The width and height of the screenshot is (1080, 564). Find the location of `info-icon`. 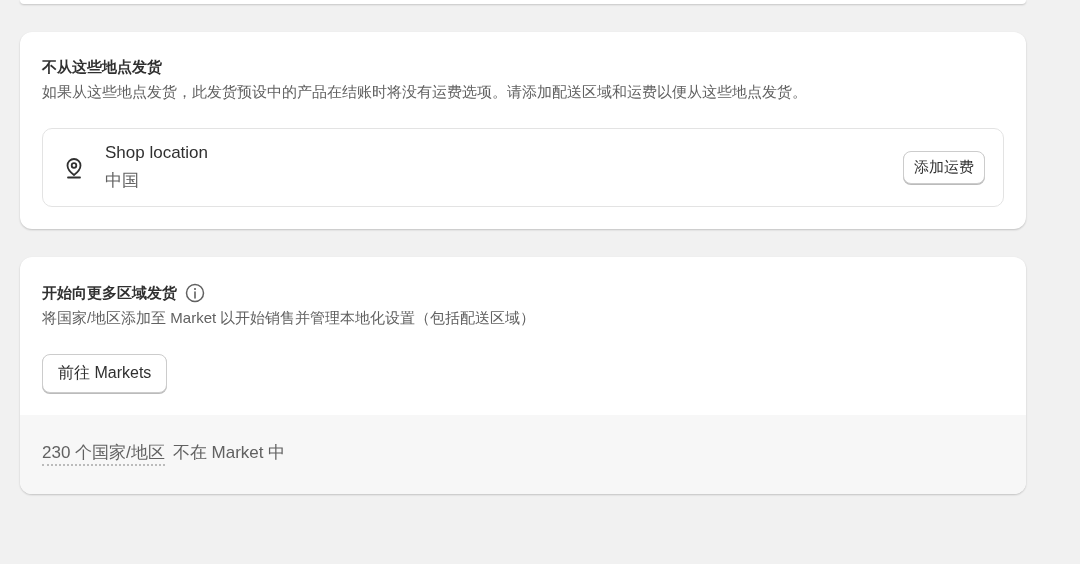

info-icon is located at coordinates (195, 293).